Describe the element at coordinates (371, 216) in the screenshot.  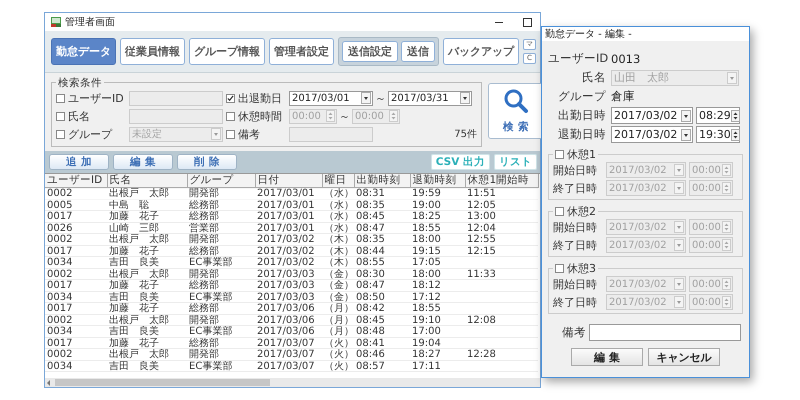
I see `table-cell-text: 08:45` at that location.